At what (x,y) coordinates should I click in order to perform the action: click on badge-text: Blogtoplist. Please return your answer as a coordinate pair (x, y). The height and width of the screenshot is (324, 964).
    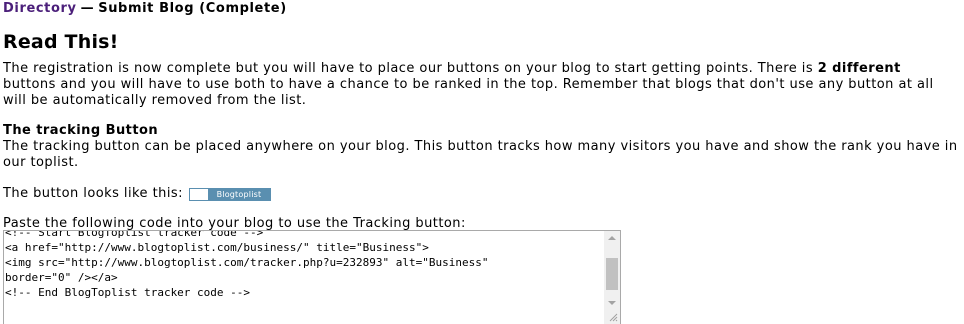
    Looking at the image, I should click on (238, 194).